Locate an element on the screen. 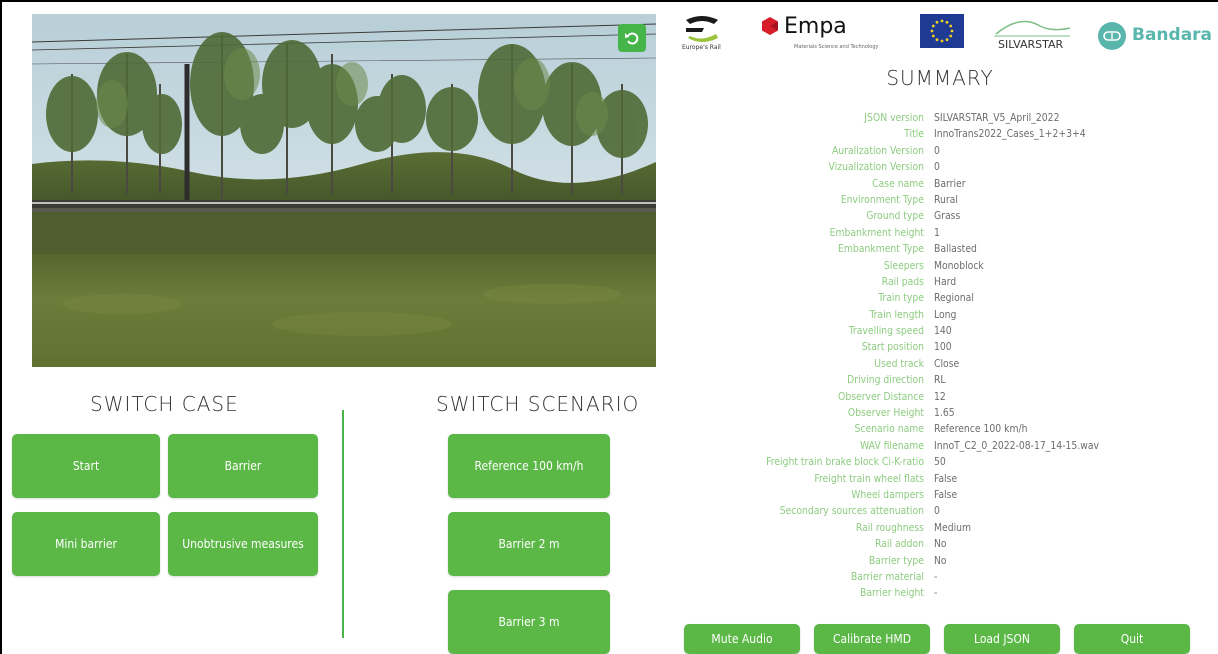  summary-row: Ground type Grass is located at coordinates (946, 216).